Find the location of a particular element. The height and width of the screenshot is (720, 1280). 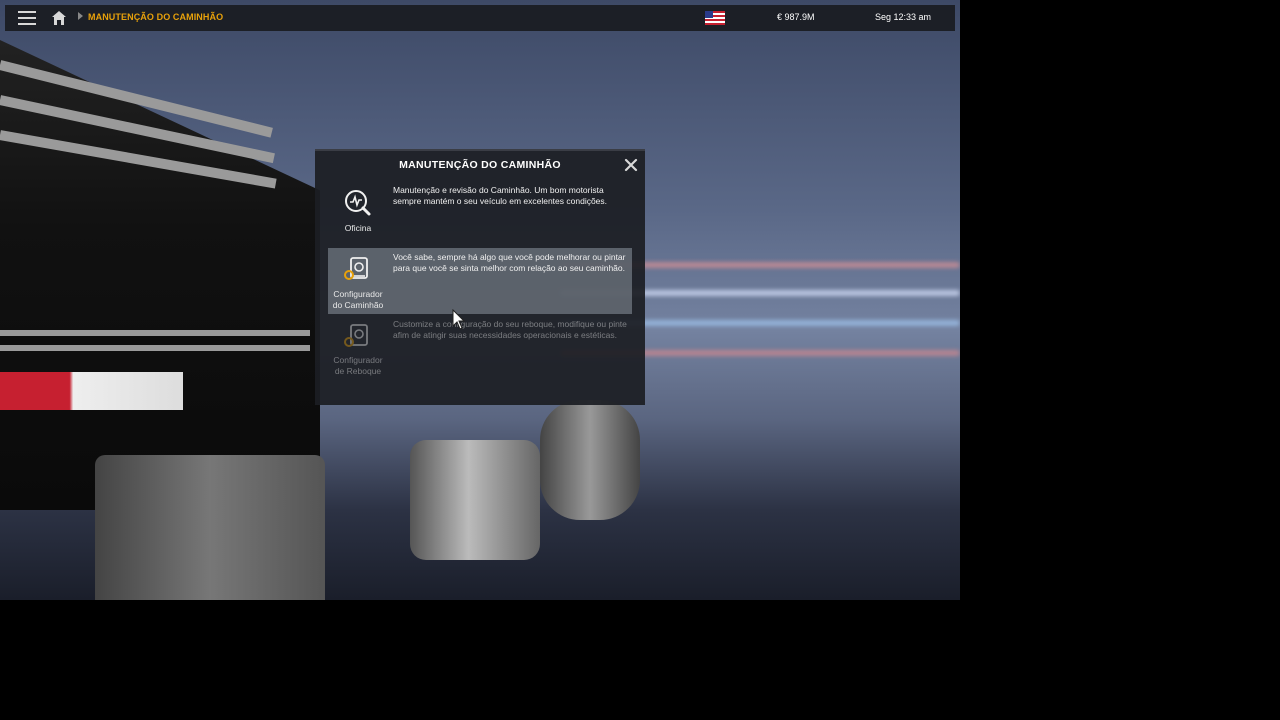

truck-reflective-band is located at coordinates (91, 391).